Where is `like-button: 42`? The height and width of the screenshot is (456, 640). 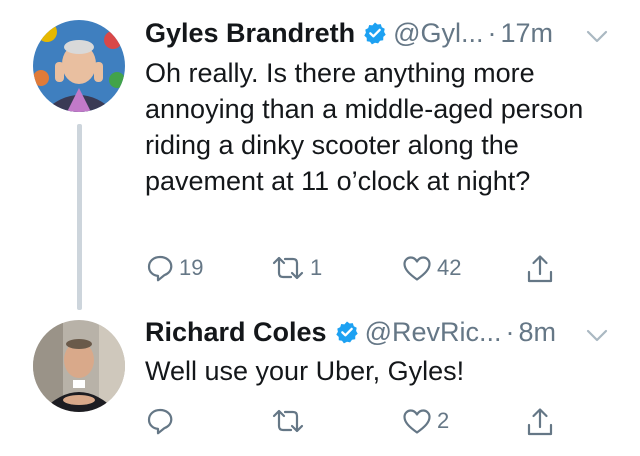
like-button: 42 is located at coordinates (431, 268).